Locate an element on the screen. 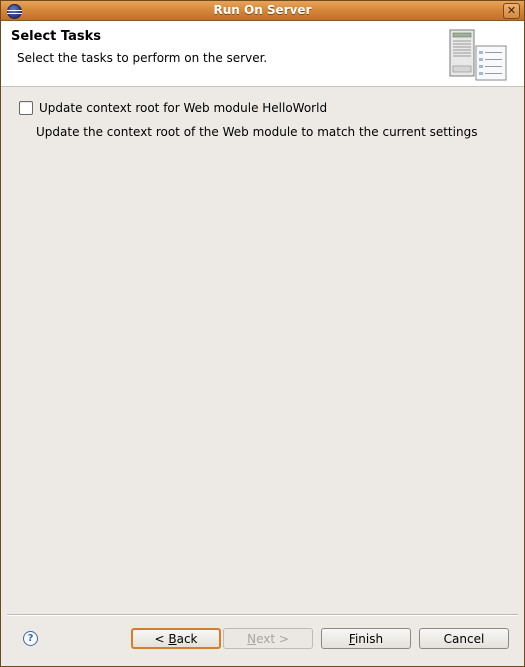 This screenshot has width=525, height=667. back-button-label-prefix: < is located at coordinates (161, 639).